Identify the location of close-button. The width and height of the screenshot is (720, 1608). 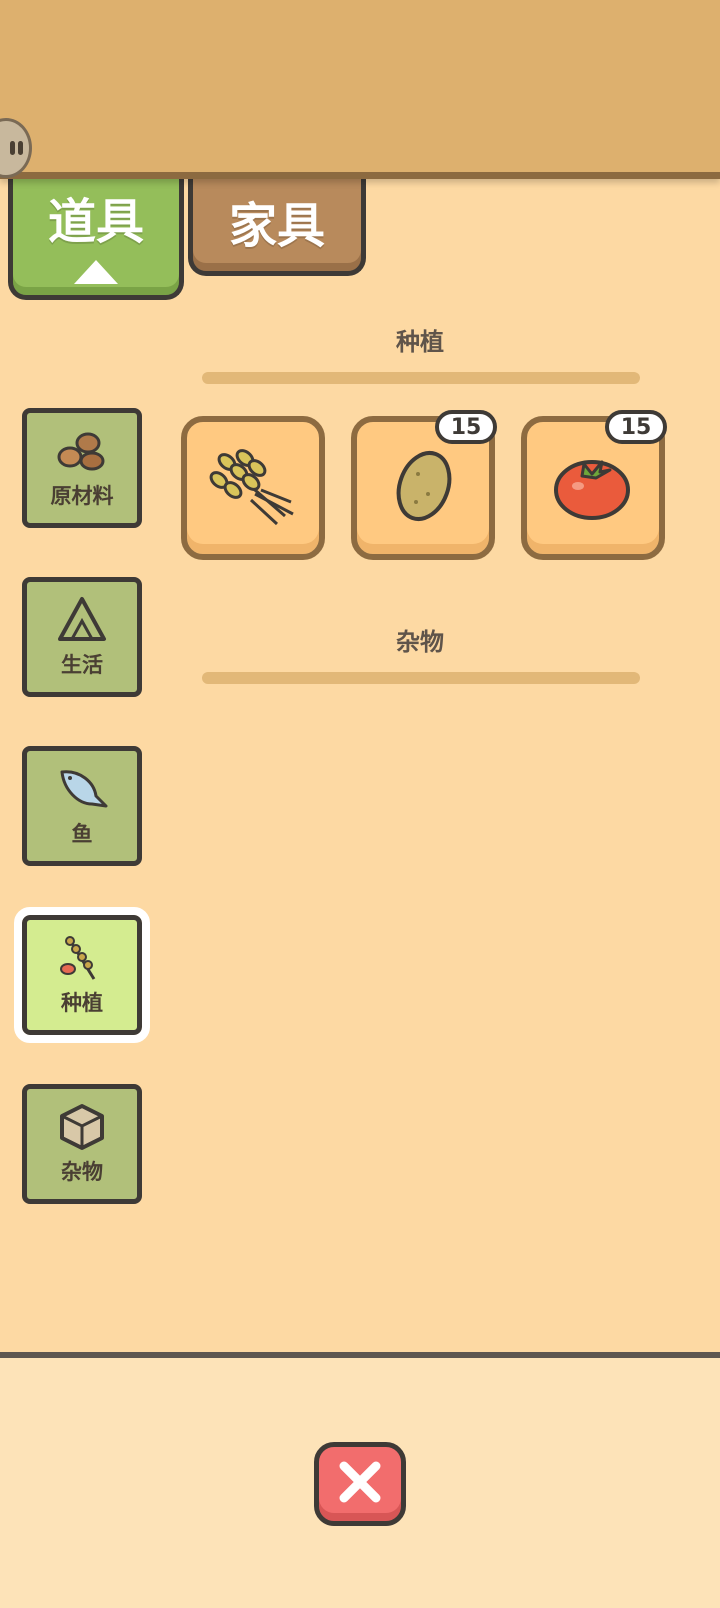
(360, 1484).